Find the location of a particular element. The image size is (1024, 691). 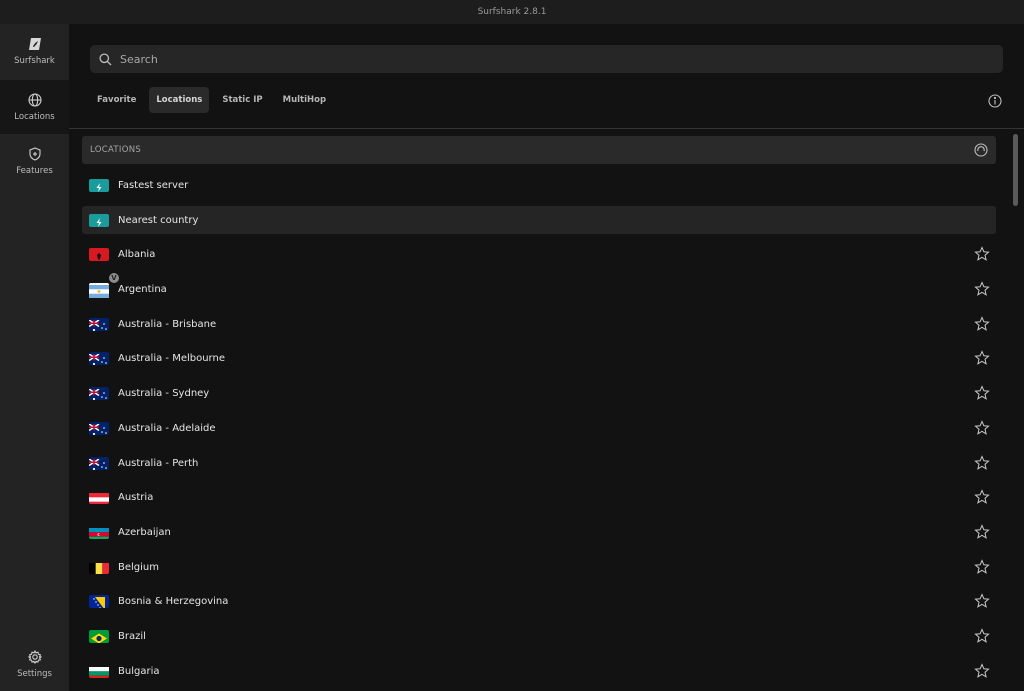

location-tabs: Favorite Locations Static IP MultiHop is located at coordinates (214, 100).